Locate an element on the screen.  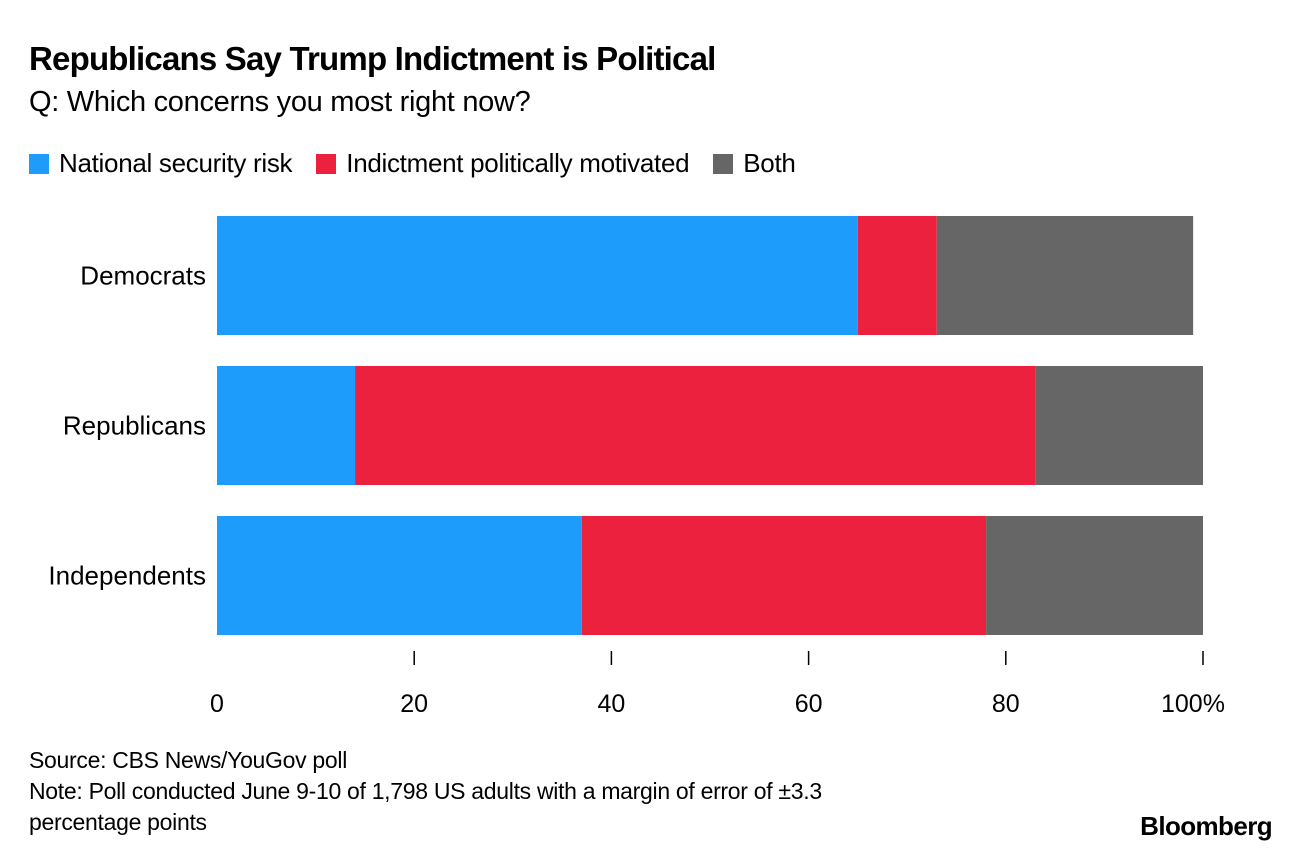
bar-republicans-national-security-risk is located at coordinates (286, 425).